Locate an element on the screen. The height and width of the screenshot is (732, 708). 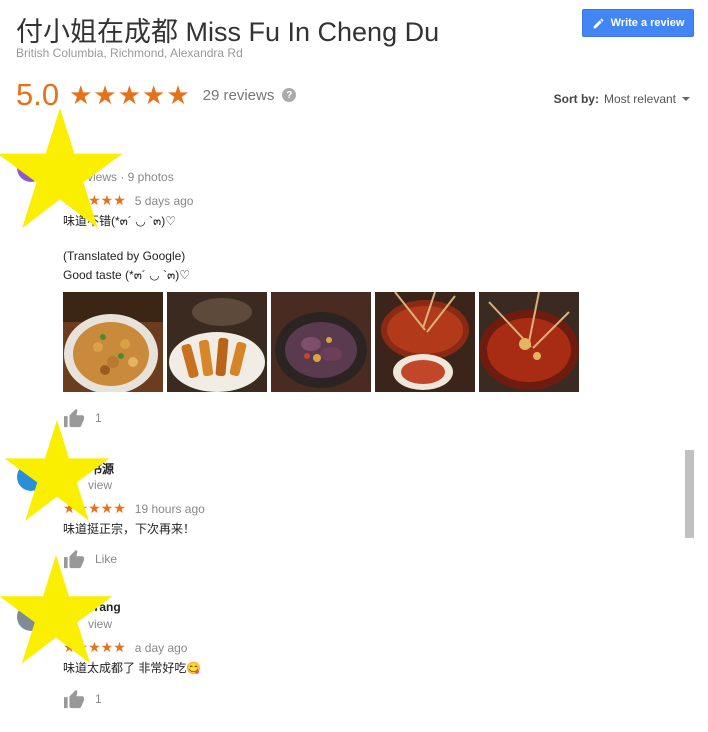
place-address: British Columbia, Richmond, Alexandra Rd is located at coordinates (129, 53).